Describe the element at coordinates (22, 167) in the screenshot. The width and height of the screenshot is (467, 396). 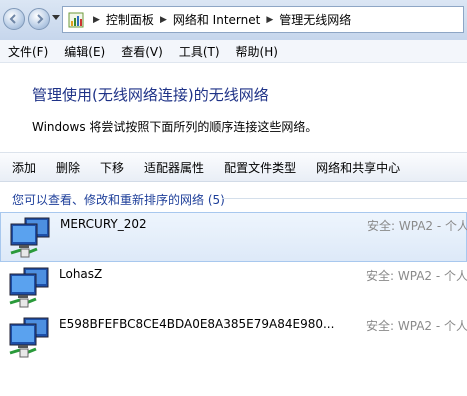
I see `add-button: 添加` at that location.